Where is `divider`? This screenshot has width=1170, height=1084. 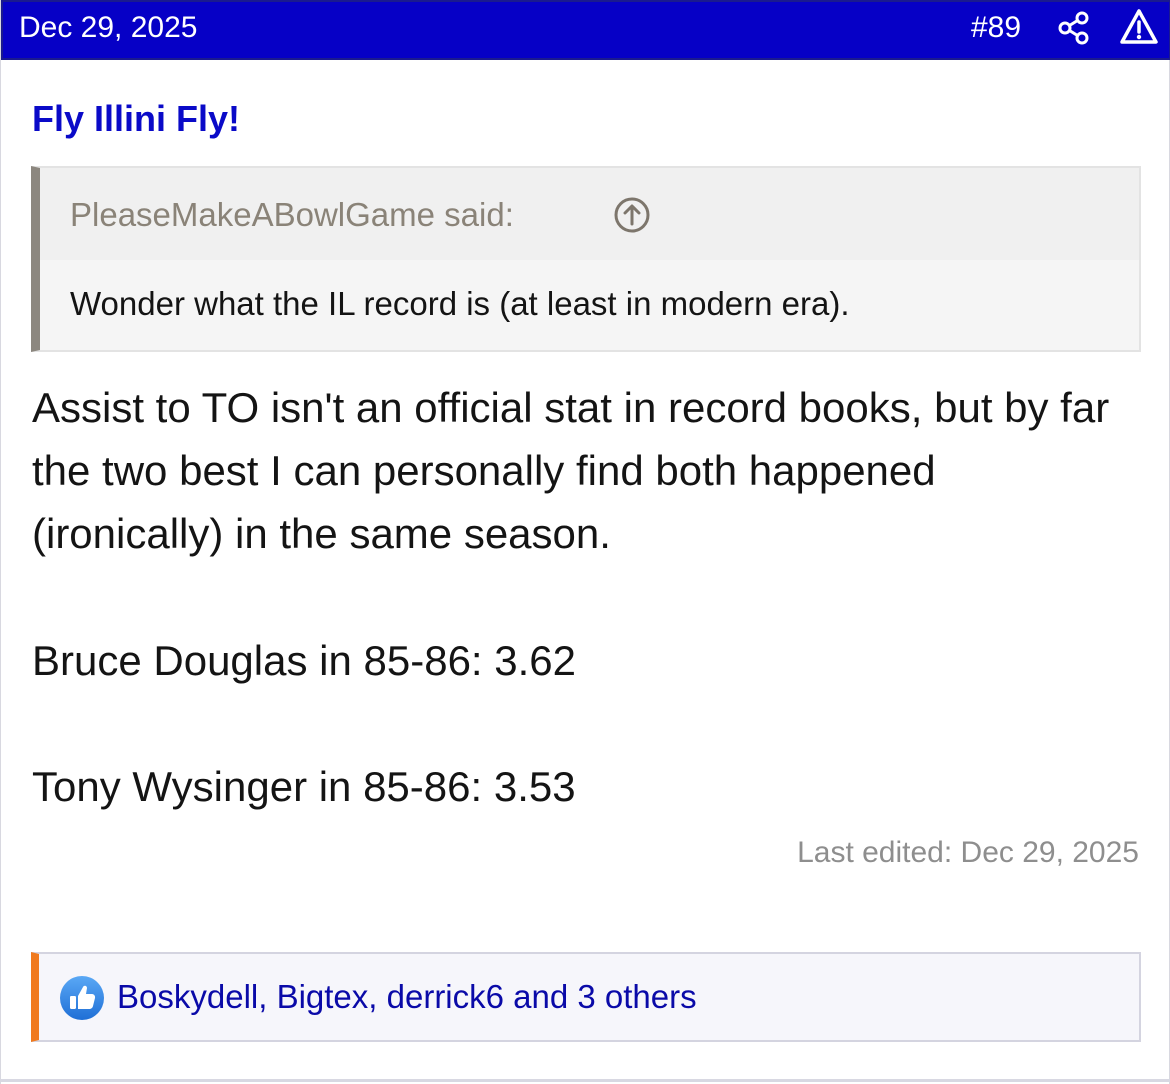 divider is located at coordinates (585, 1080).